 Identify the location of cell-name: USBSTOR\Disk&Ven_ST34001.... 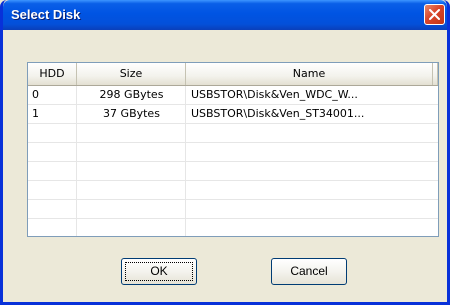
(278, 113).